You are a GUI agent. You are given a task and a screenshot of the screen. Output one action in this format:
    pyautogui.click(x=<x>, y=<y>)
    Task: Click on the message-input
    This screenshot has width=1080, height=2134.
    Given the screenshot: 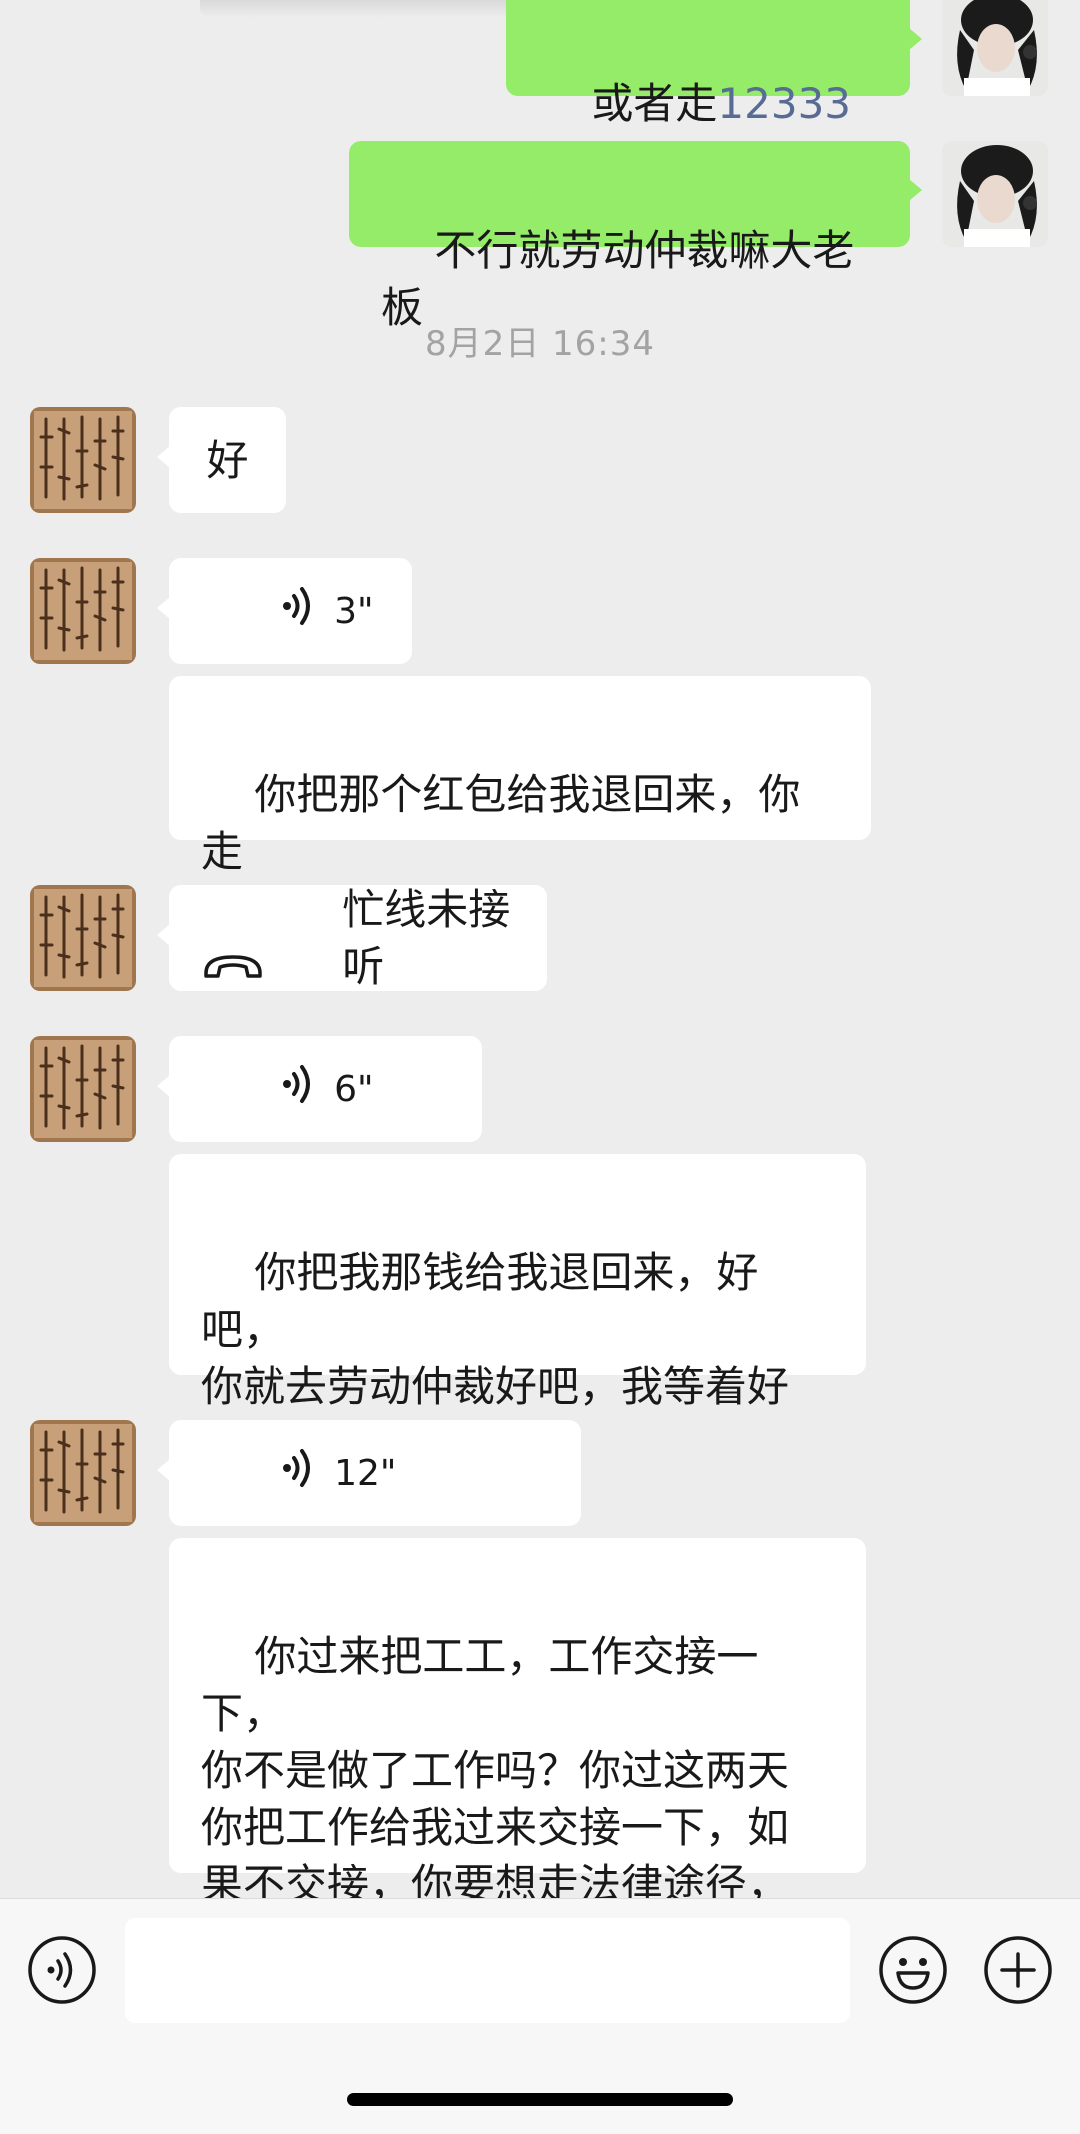 What is the action you would take?
    pyautogui.click(x=487, y=1970)
    